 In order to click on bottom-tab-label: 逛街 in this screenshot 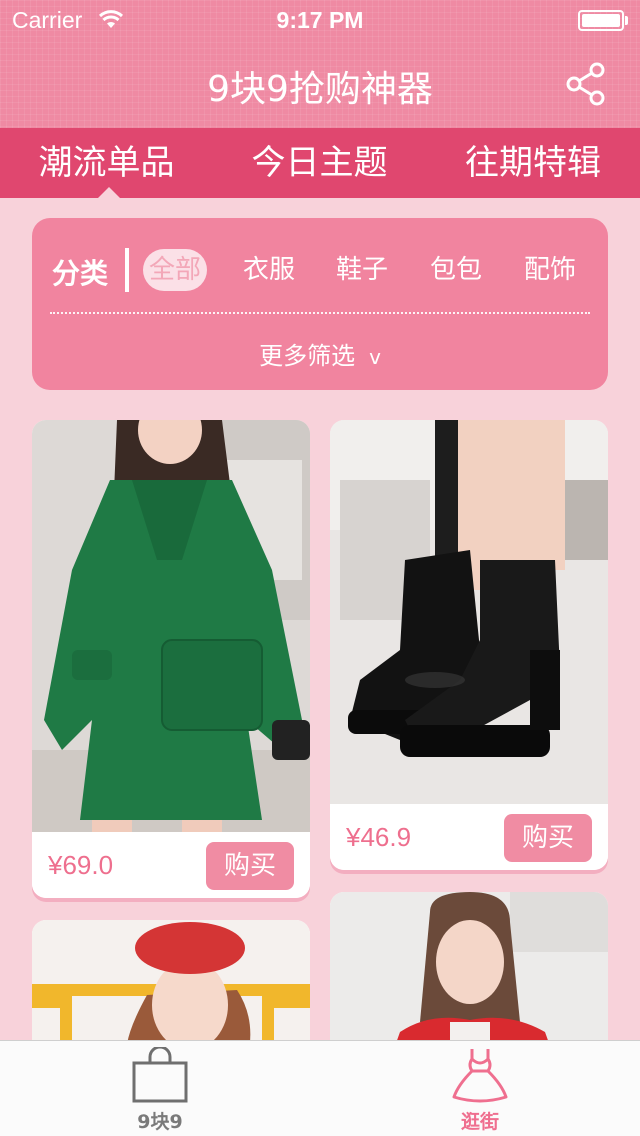, I will do `click(479, 1122)`.